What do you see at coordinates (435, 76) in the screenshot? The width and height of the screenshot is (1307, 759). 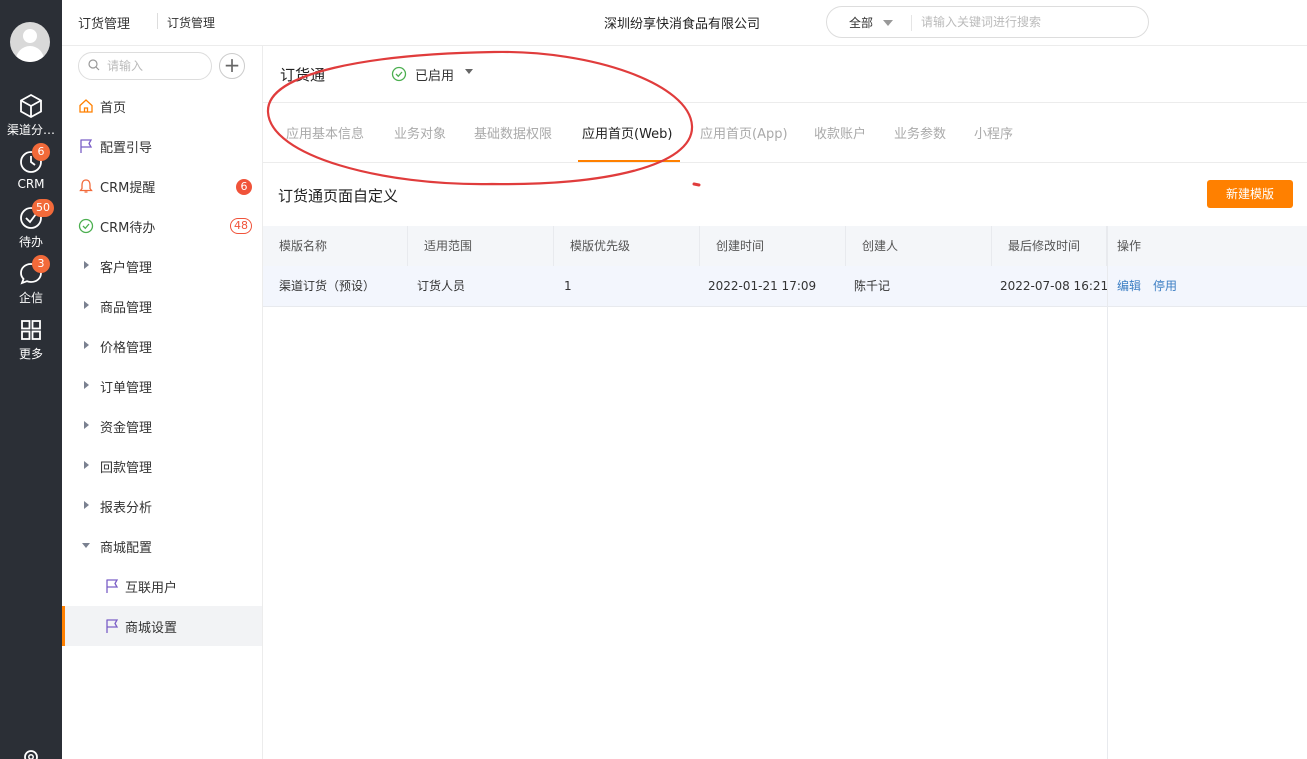 I see `status-label: 已启用` at bounding box center [435, 76].